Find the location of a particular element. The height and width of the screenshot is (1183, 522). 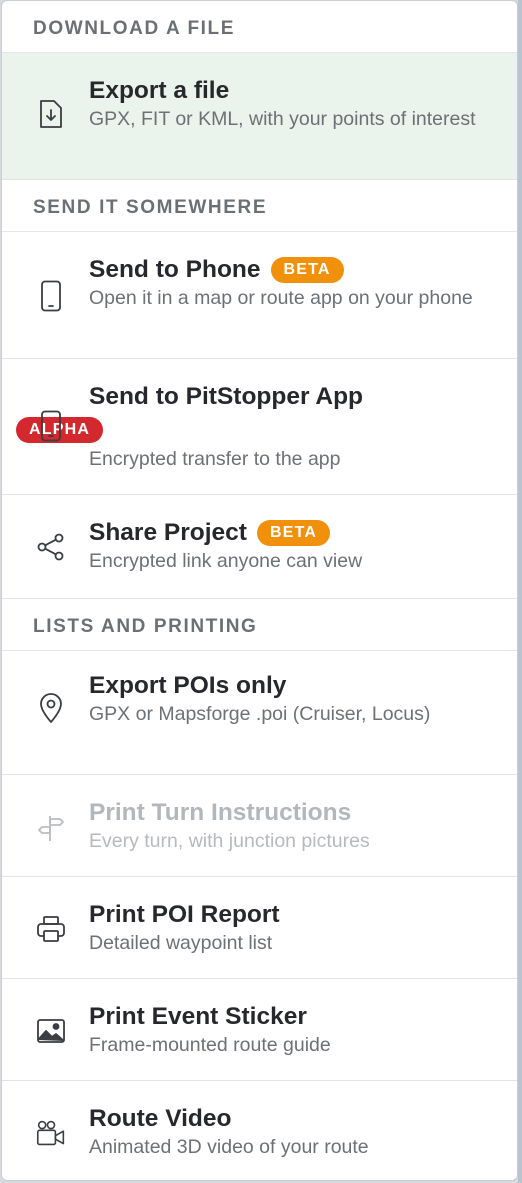

section-header-send: SEND IT SOMEWHERE is located at coordinates (259, 206).